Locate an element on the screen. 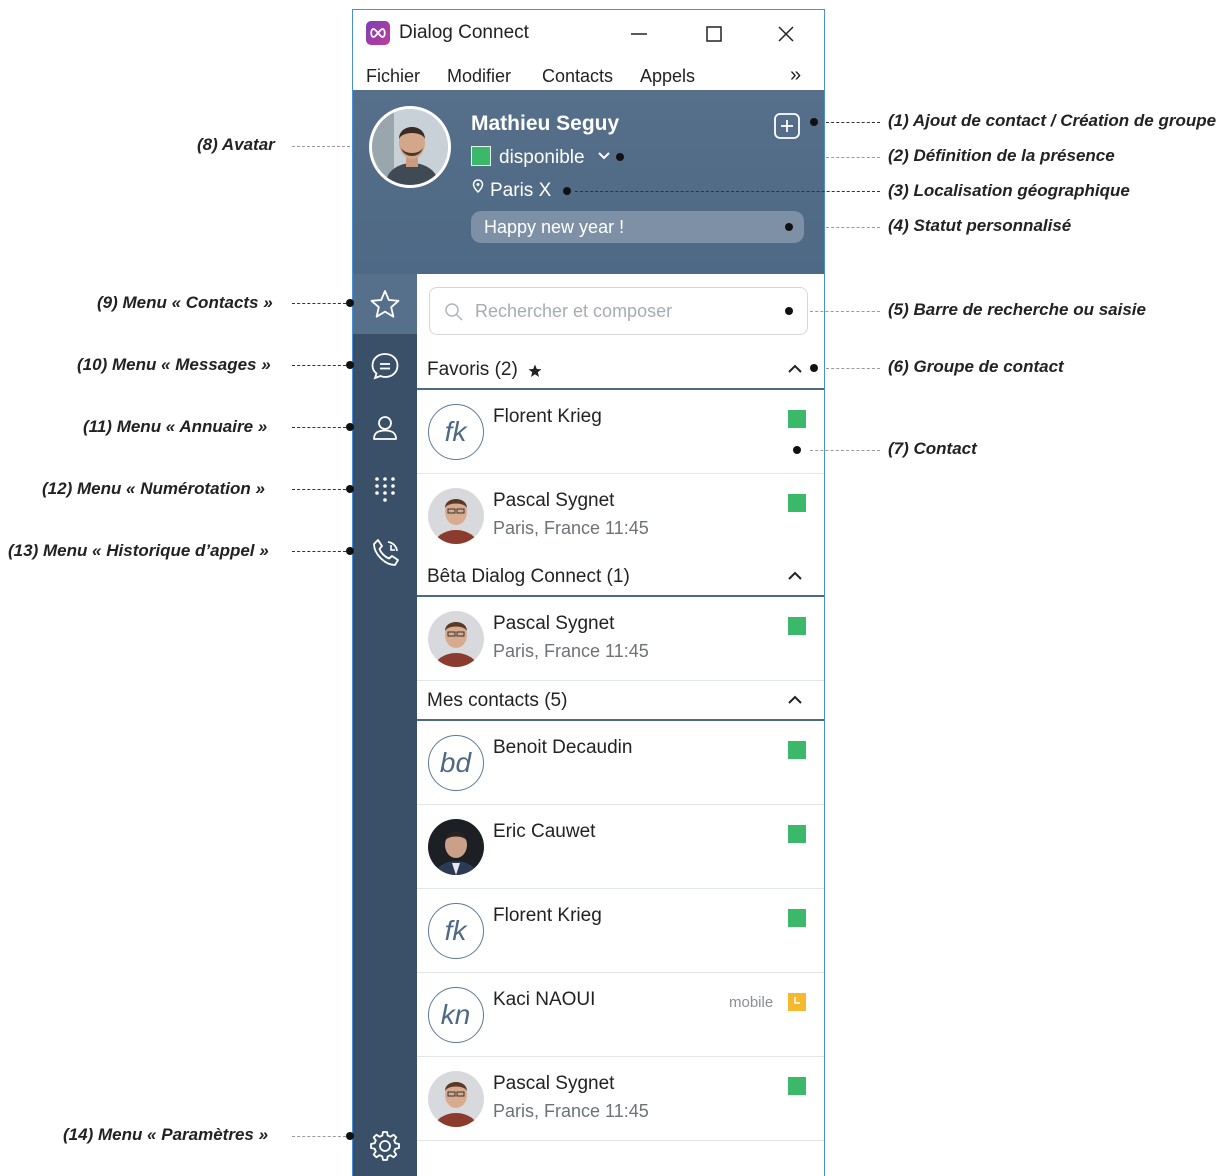 The width and height of the screenshot is (1232, 1176). search-input: Rechercher et composer is located at coordinates (618, 311).